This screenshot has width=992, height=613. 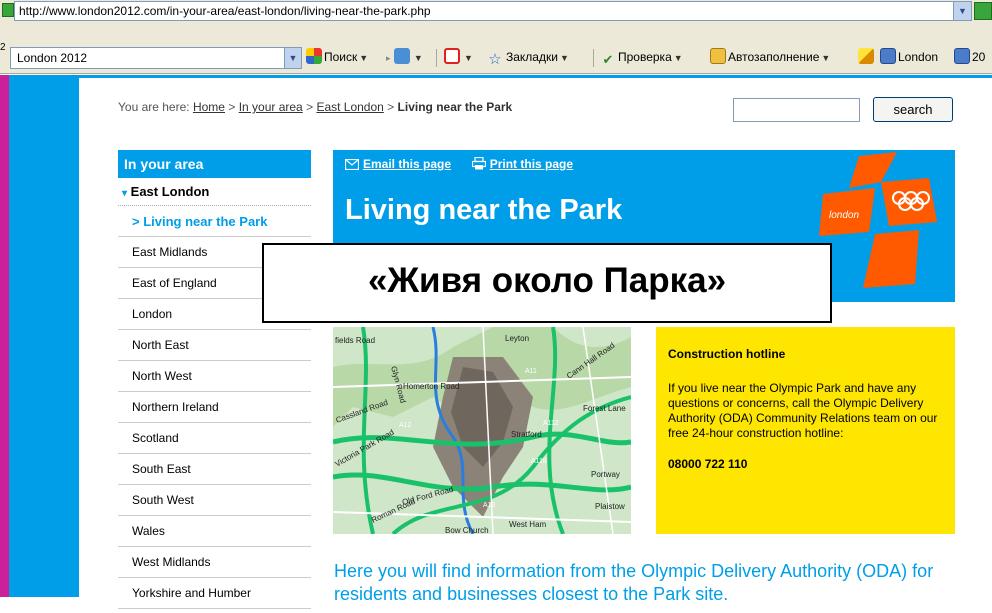 What do you see at coordinates (4, 336) in the screenshot?
I see `page-left-magenta-strip` at bounding box center [4, 336].